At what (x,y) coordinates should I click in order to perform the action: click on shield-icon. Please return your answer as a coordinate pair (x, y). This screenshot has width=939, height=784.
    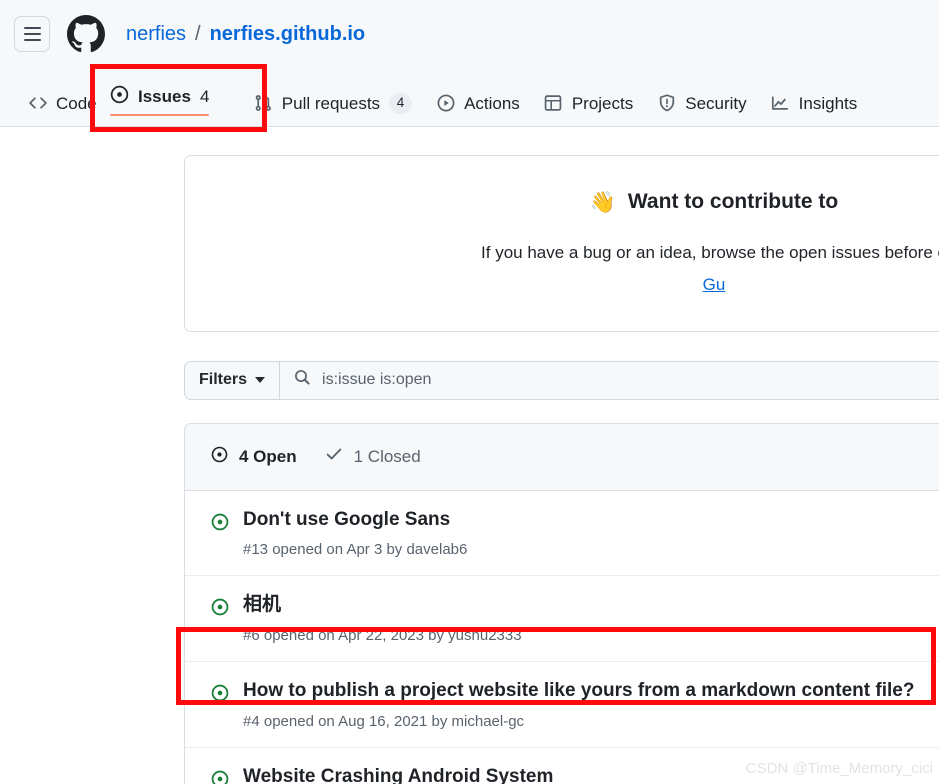
    Looking at the image, I should click on (666, 103).